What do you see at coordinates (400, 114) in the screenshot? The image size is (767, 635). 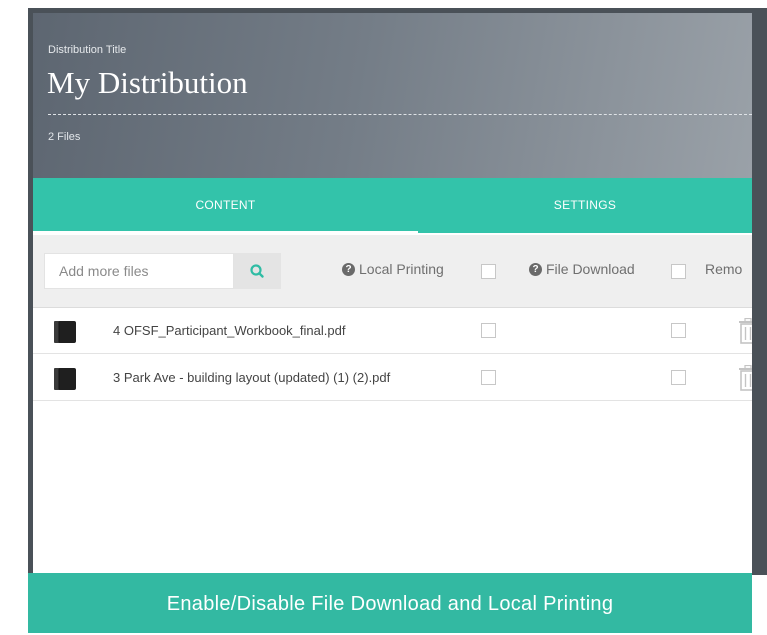 I see `title-dashed-underline` at bounding box center [400, 114].